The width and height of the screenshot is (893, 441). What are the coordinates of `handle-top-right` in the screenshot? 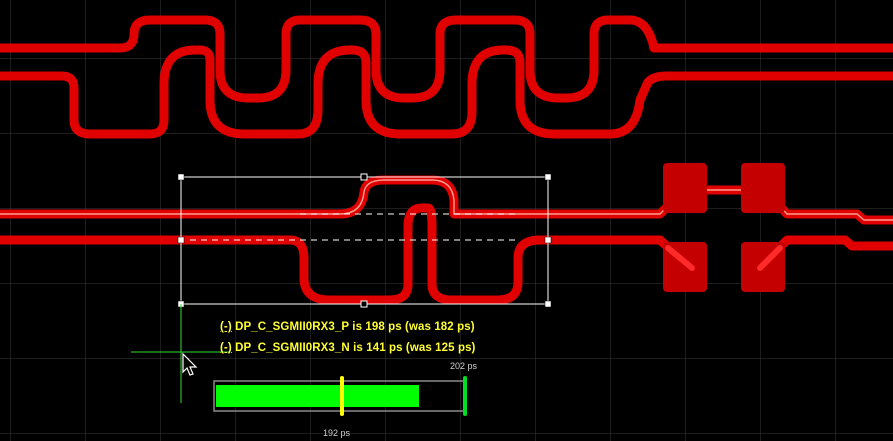 It's located at (548, 177).